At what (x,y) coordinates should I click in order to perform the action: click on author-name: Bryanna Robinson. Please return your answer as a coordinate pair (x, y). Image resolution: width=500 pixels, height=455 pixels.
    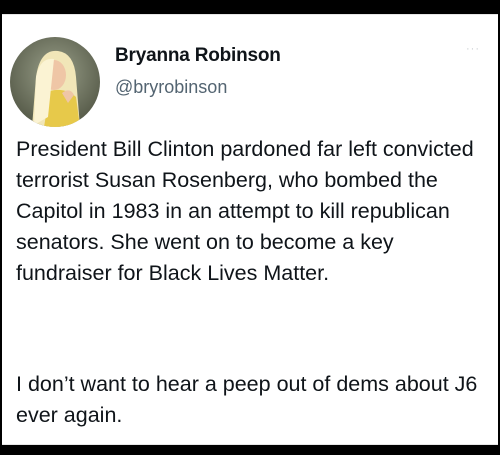
    Looking at the image, I should click on (198, 56).